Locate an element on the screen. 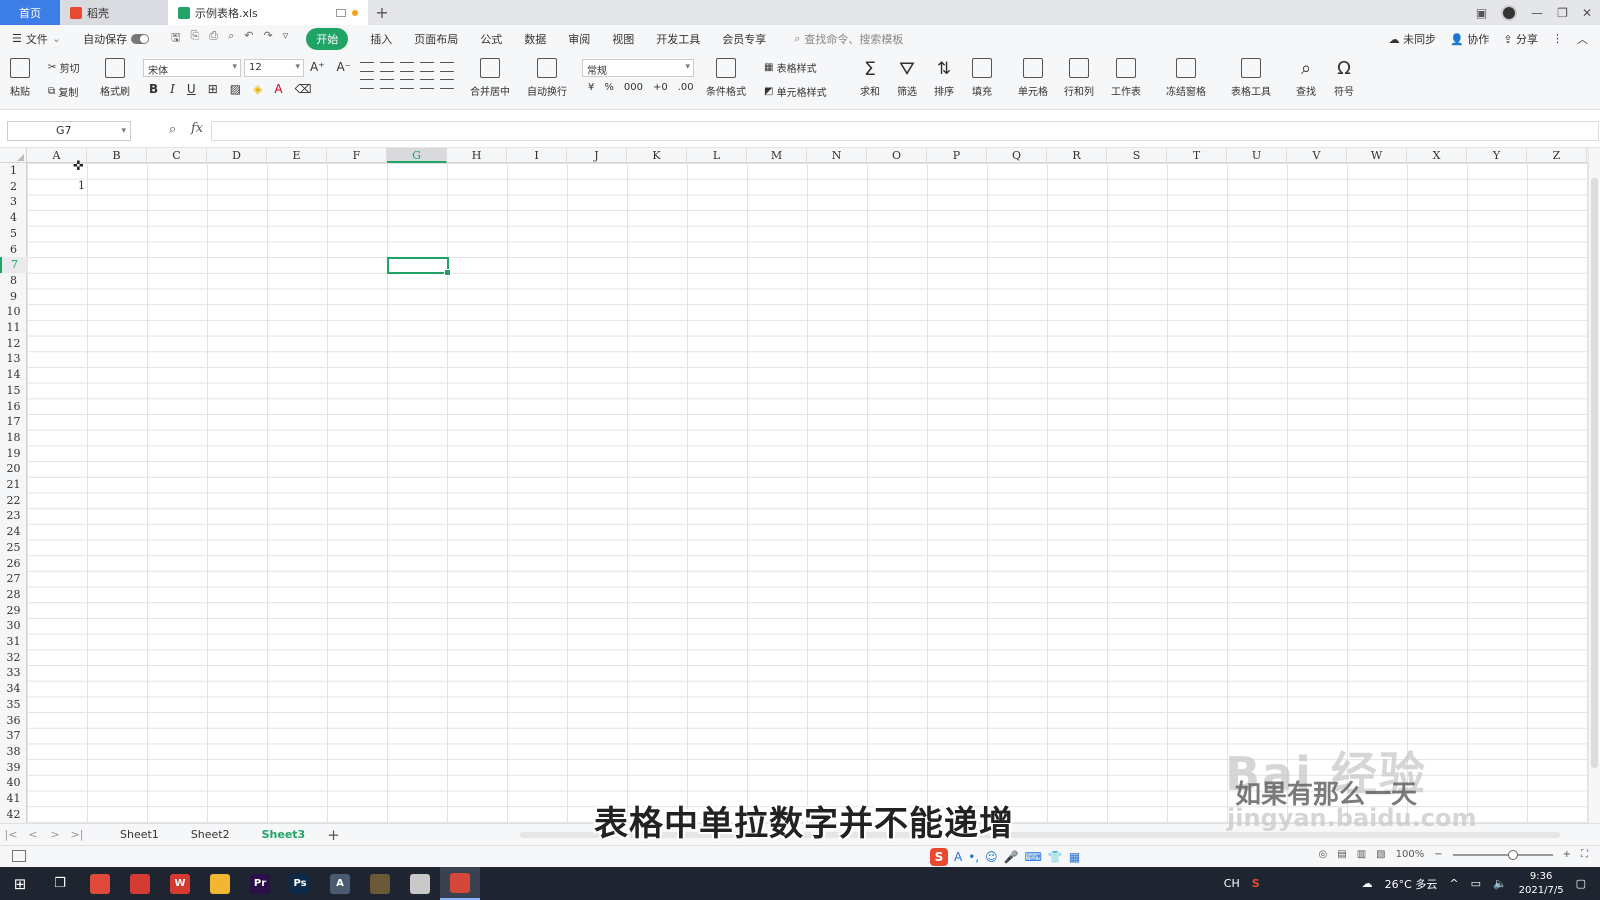  sort-button: ⇅ 排序 is located at coordinates (944, 78).